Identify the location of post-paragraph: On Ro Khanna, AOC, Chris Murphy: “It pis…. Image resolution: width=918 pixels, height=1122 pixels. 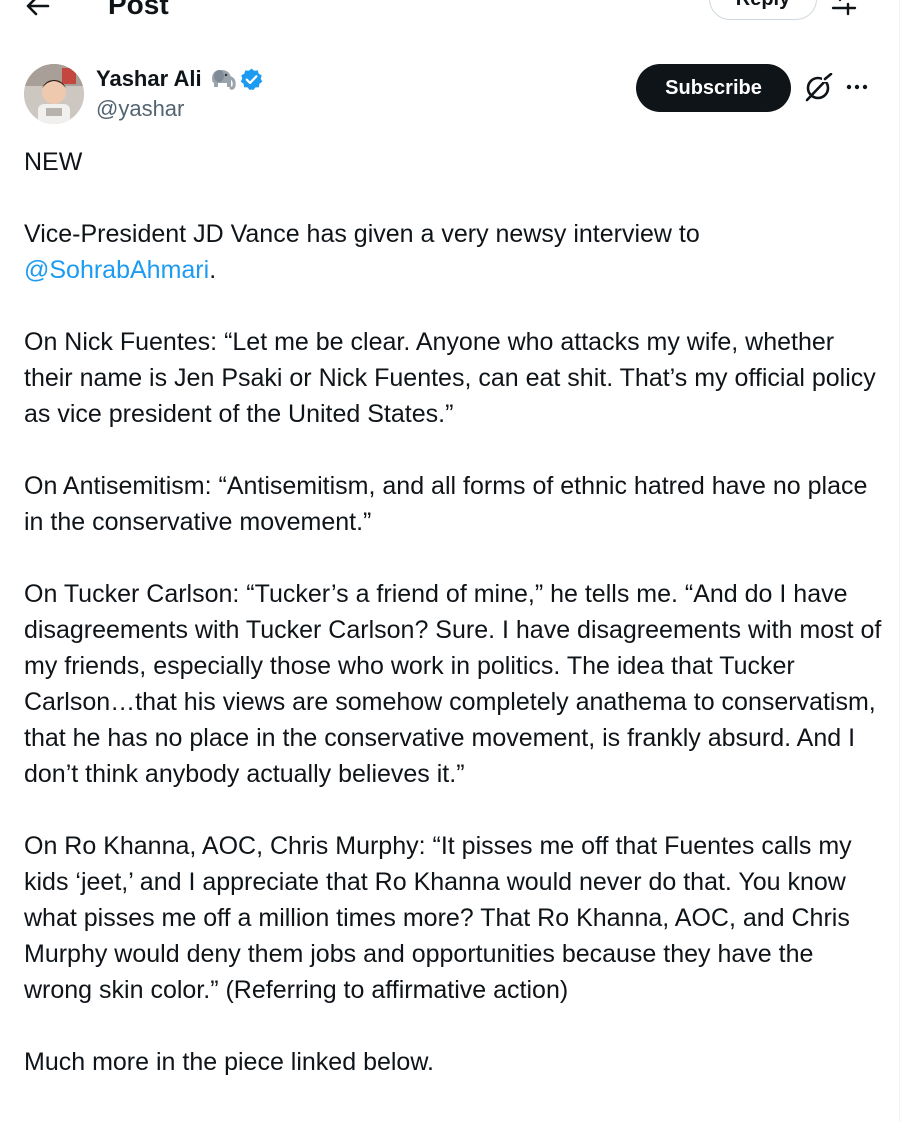
(438, 918).